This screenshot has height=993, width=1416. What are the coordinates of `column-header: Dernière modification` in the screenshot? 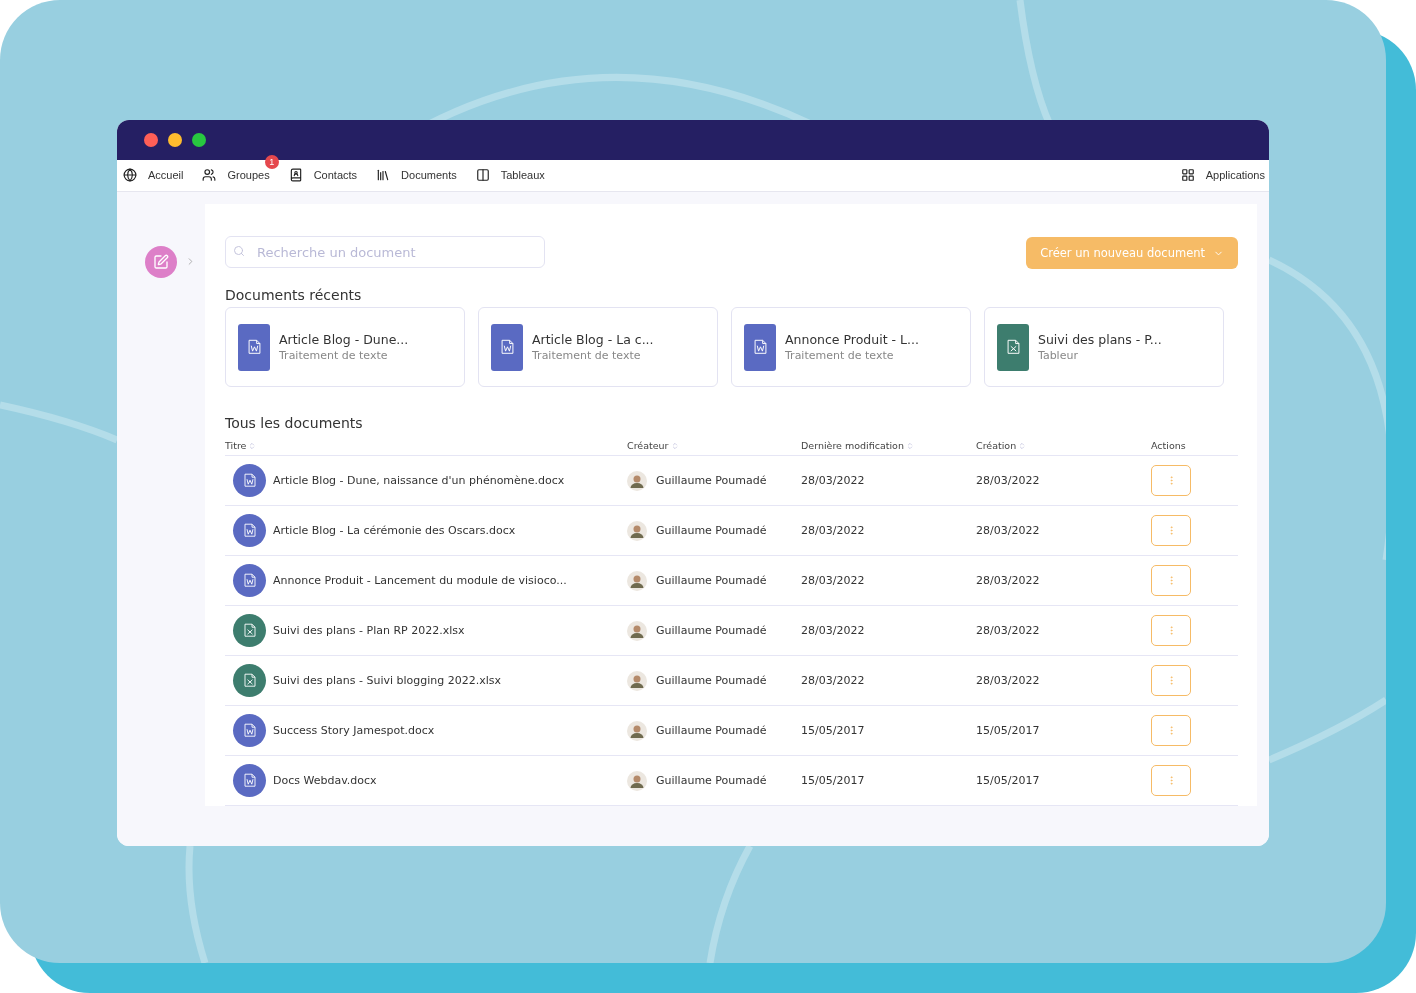 It's located at (852, 445).